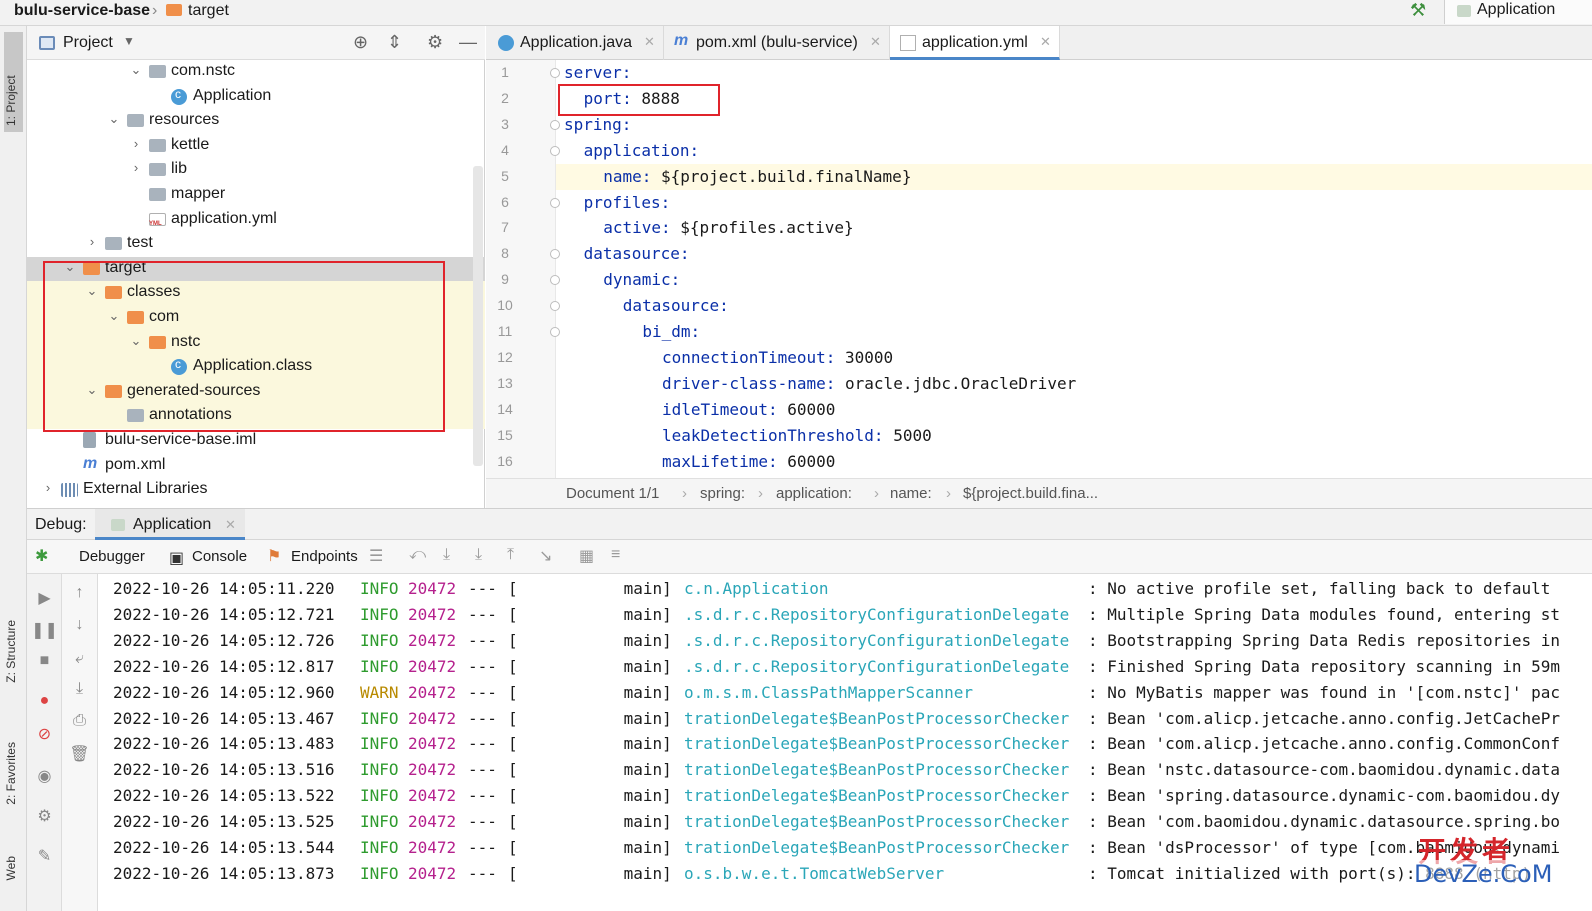 The height and width of the screenshot is (911, 1592). Describe the element at coordinates (44, 661) in the screenshot. I see `stop-icon: ■` at that location.